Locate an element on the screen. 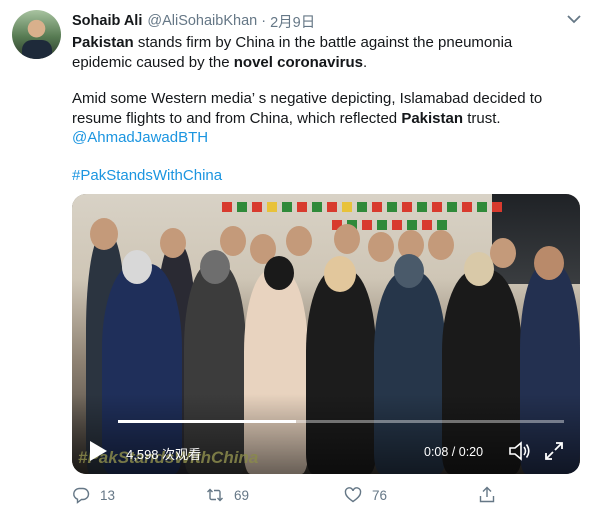  text-span: trust. is located at coordinates (482, 118).